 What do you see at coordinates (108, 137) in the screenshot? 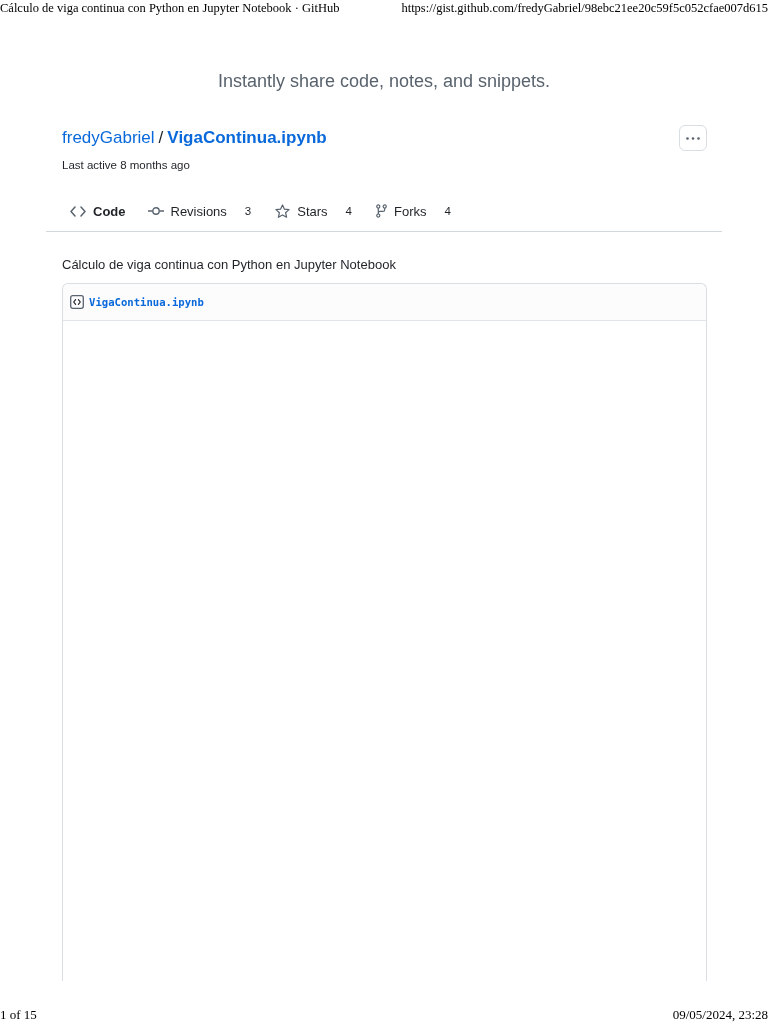
I see `owner-link: fredyGabriel` at bounding box center [108, 137].